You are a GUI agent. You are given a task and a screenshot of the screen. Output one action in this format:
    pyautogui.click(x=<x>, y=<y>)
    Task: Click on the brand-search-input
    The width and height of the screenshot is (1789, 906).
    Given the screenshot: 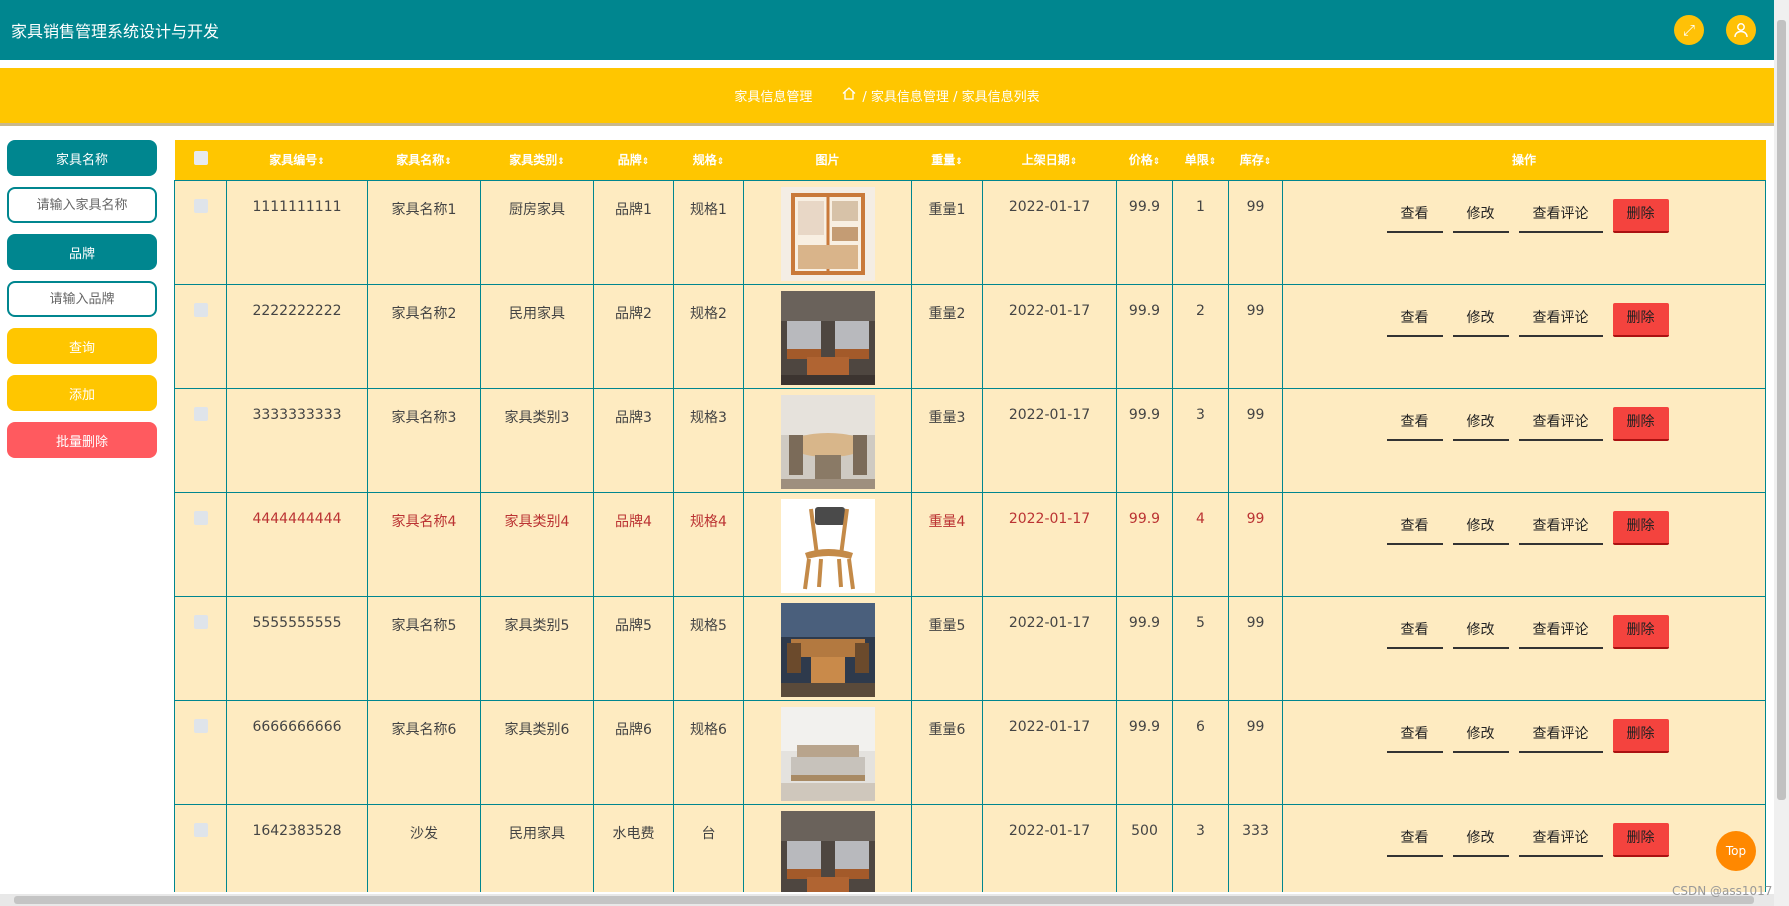 What is the action you would take?
    pyautogui.click(x=82, y=299)
    